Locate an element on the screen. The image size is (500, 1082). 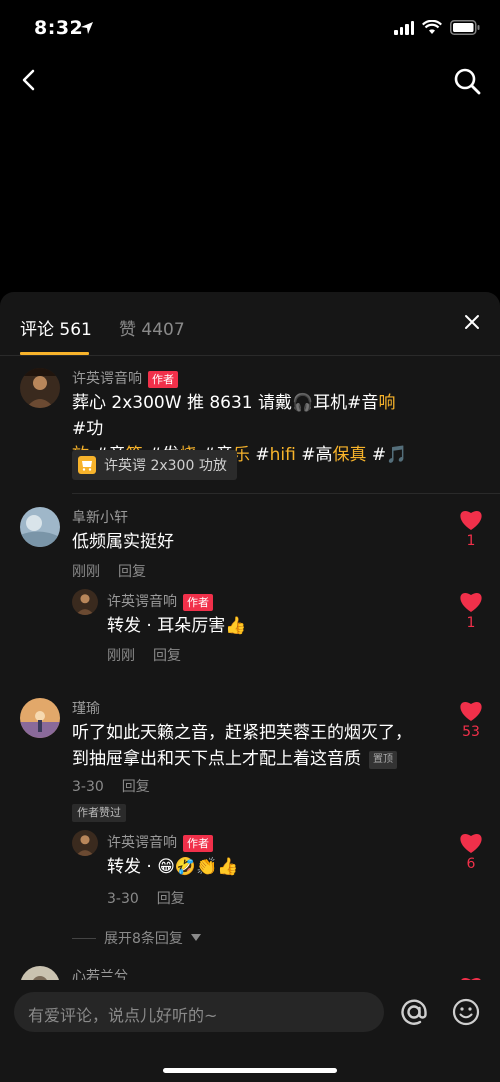
location-arrow-icon is located at coordinates (87, 28).